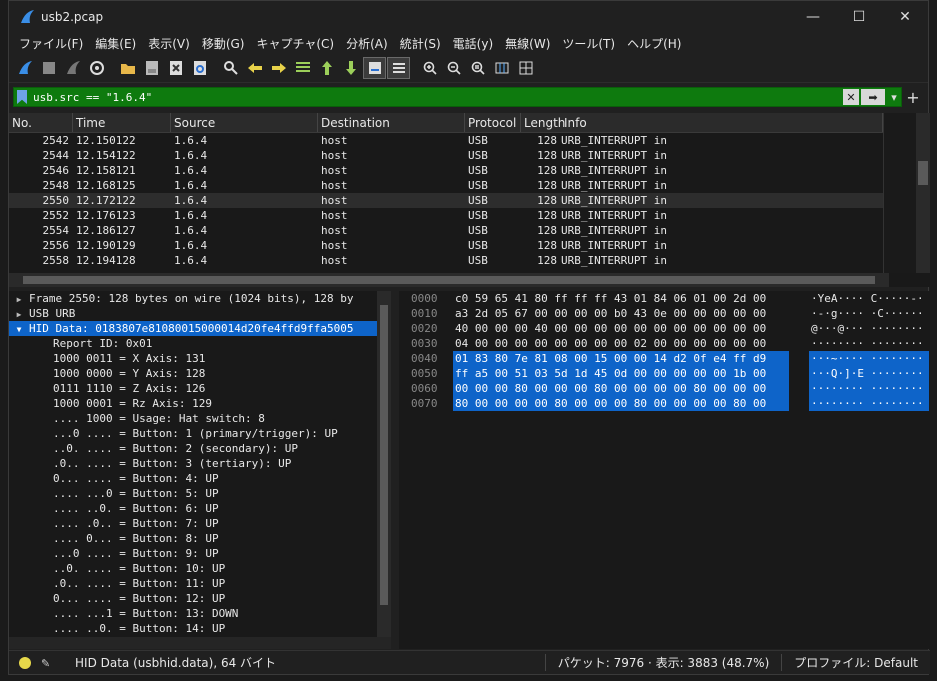  I want to click on reload-file-icon, so click(199, 68).